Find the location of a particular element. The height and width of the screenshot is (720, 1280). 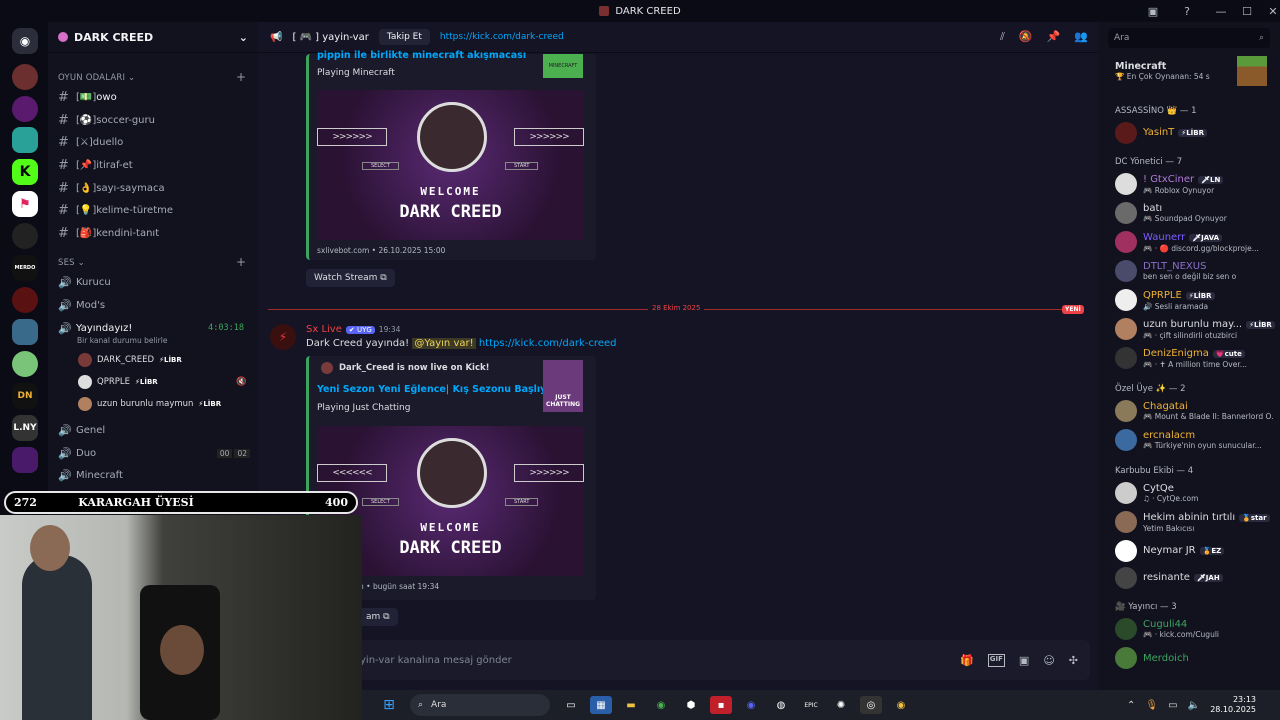

voice-user: DARK_CREED ⚡LİBR is located at coordinates (130, 360).